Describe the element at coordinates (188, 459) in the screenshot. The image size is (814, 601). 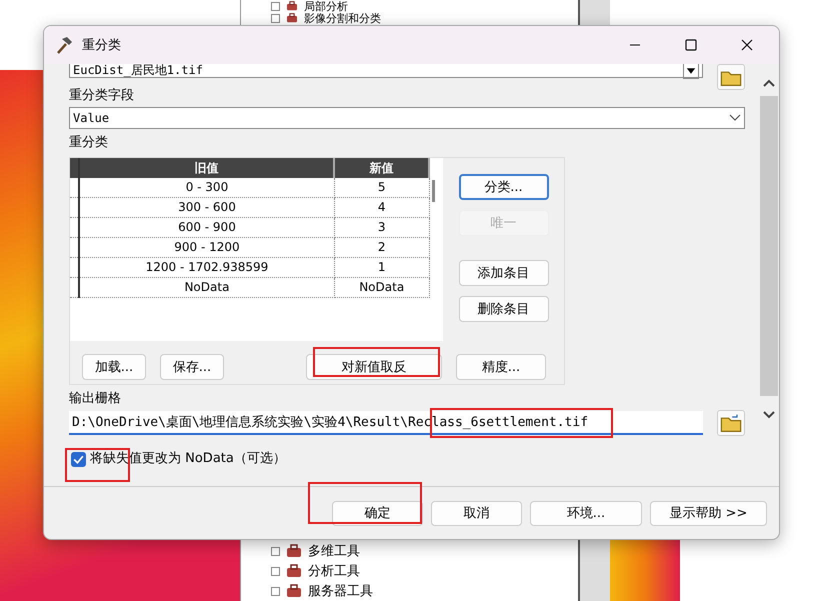
I see `checkbox-label: 将缺失值更改为 NoData（可选）` at that location.